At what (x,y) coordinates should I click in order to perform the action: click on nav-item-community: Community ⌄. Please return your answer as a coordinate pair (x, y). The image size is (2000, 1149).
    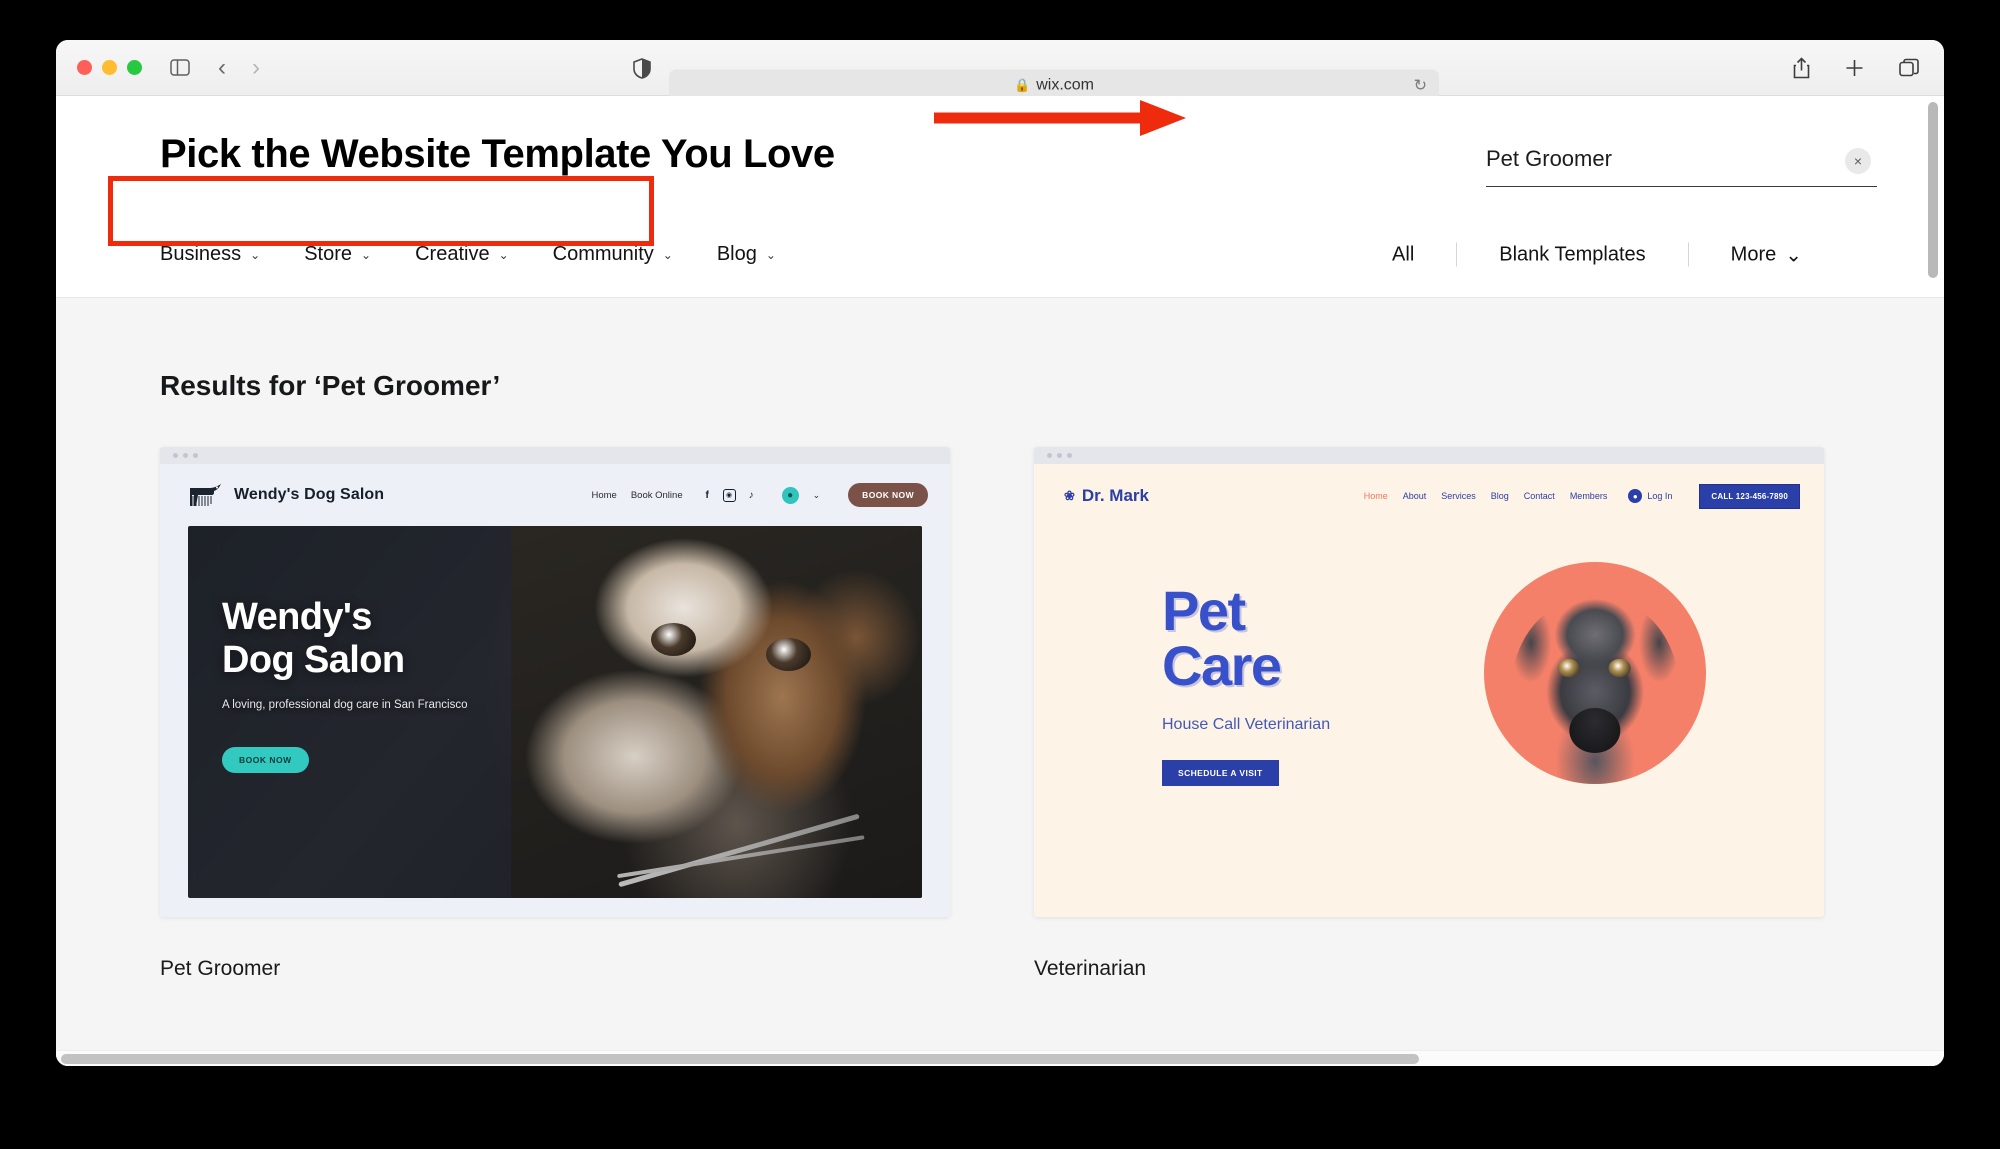
    Looking at the image, I should click on (613, 254).